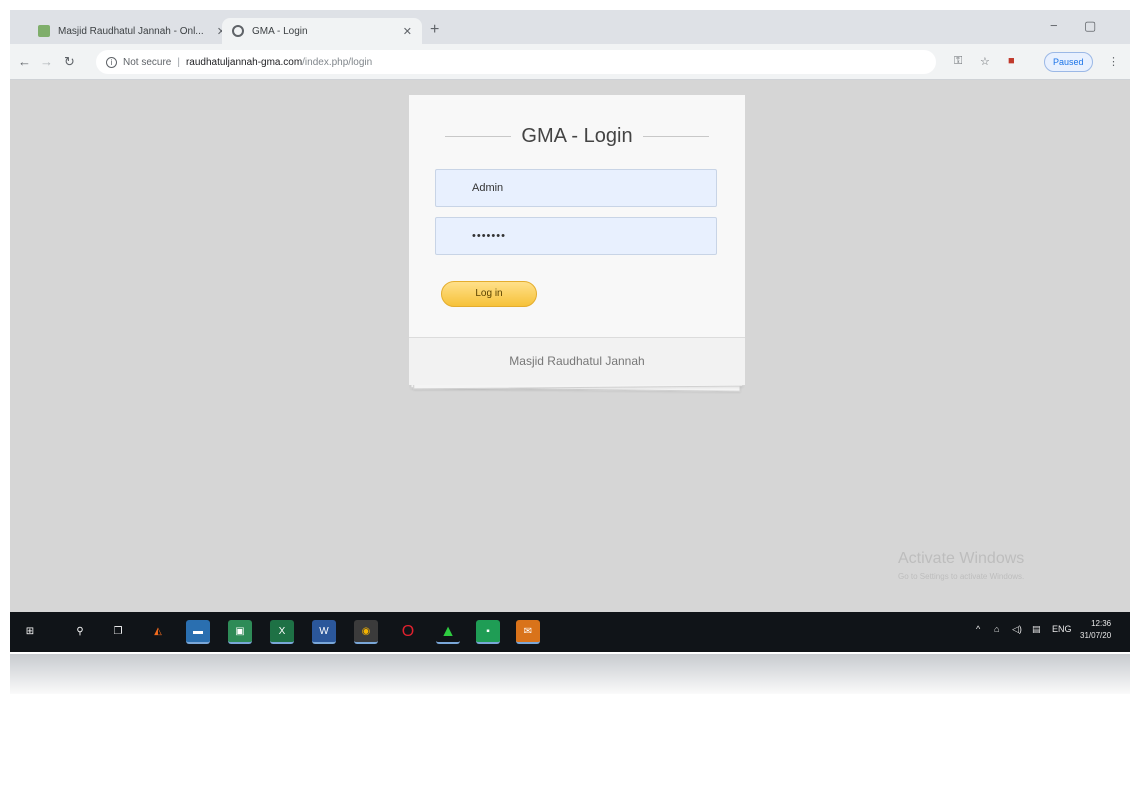  What do you see at coordinates (958, 61) in the screenshot?
I see `key-icon: ⚿` at bounding box center [958, 61].